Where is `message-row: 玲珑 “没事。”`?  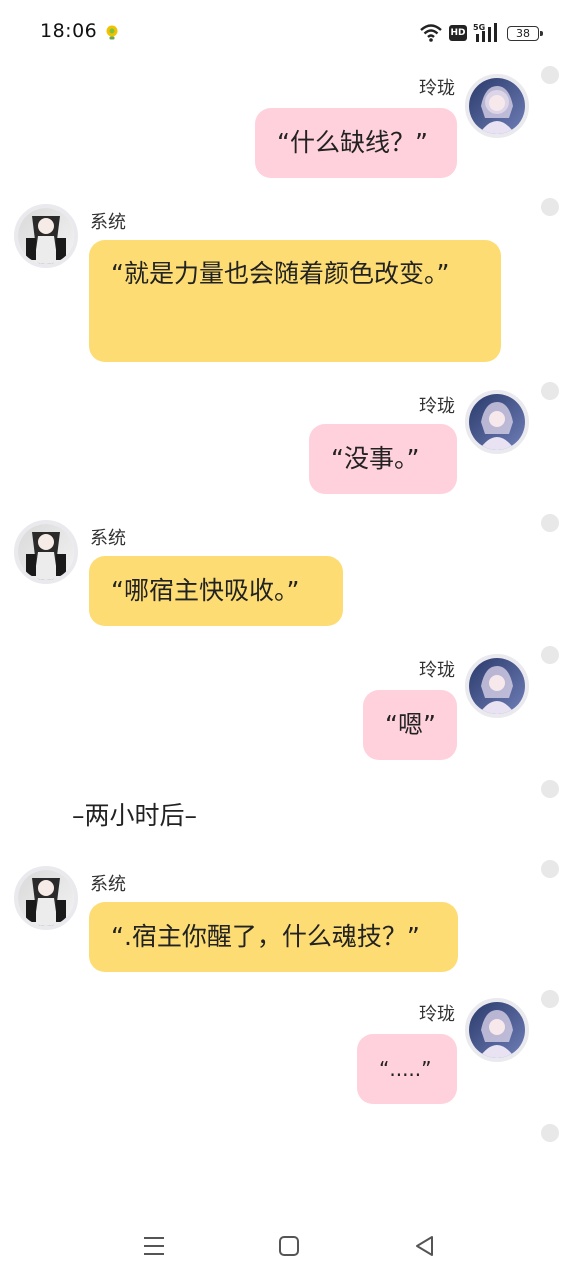
message-row: 玲珑 “没事。” is located at coordinates (286, 442).